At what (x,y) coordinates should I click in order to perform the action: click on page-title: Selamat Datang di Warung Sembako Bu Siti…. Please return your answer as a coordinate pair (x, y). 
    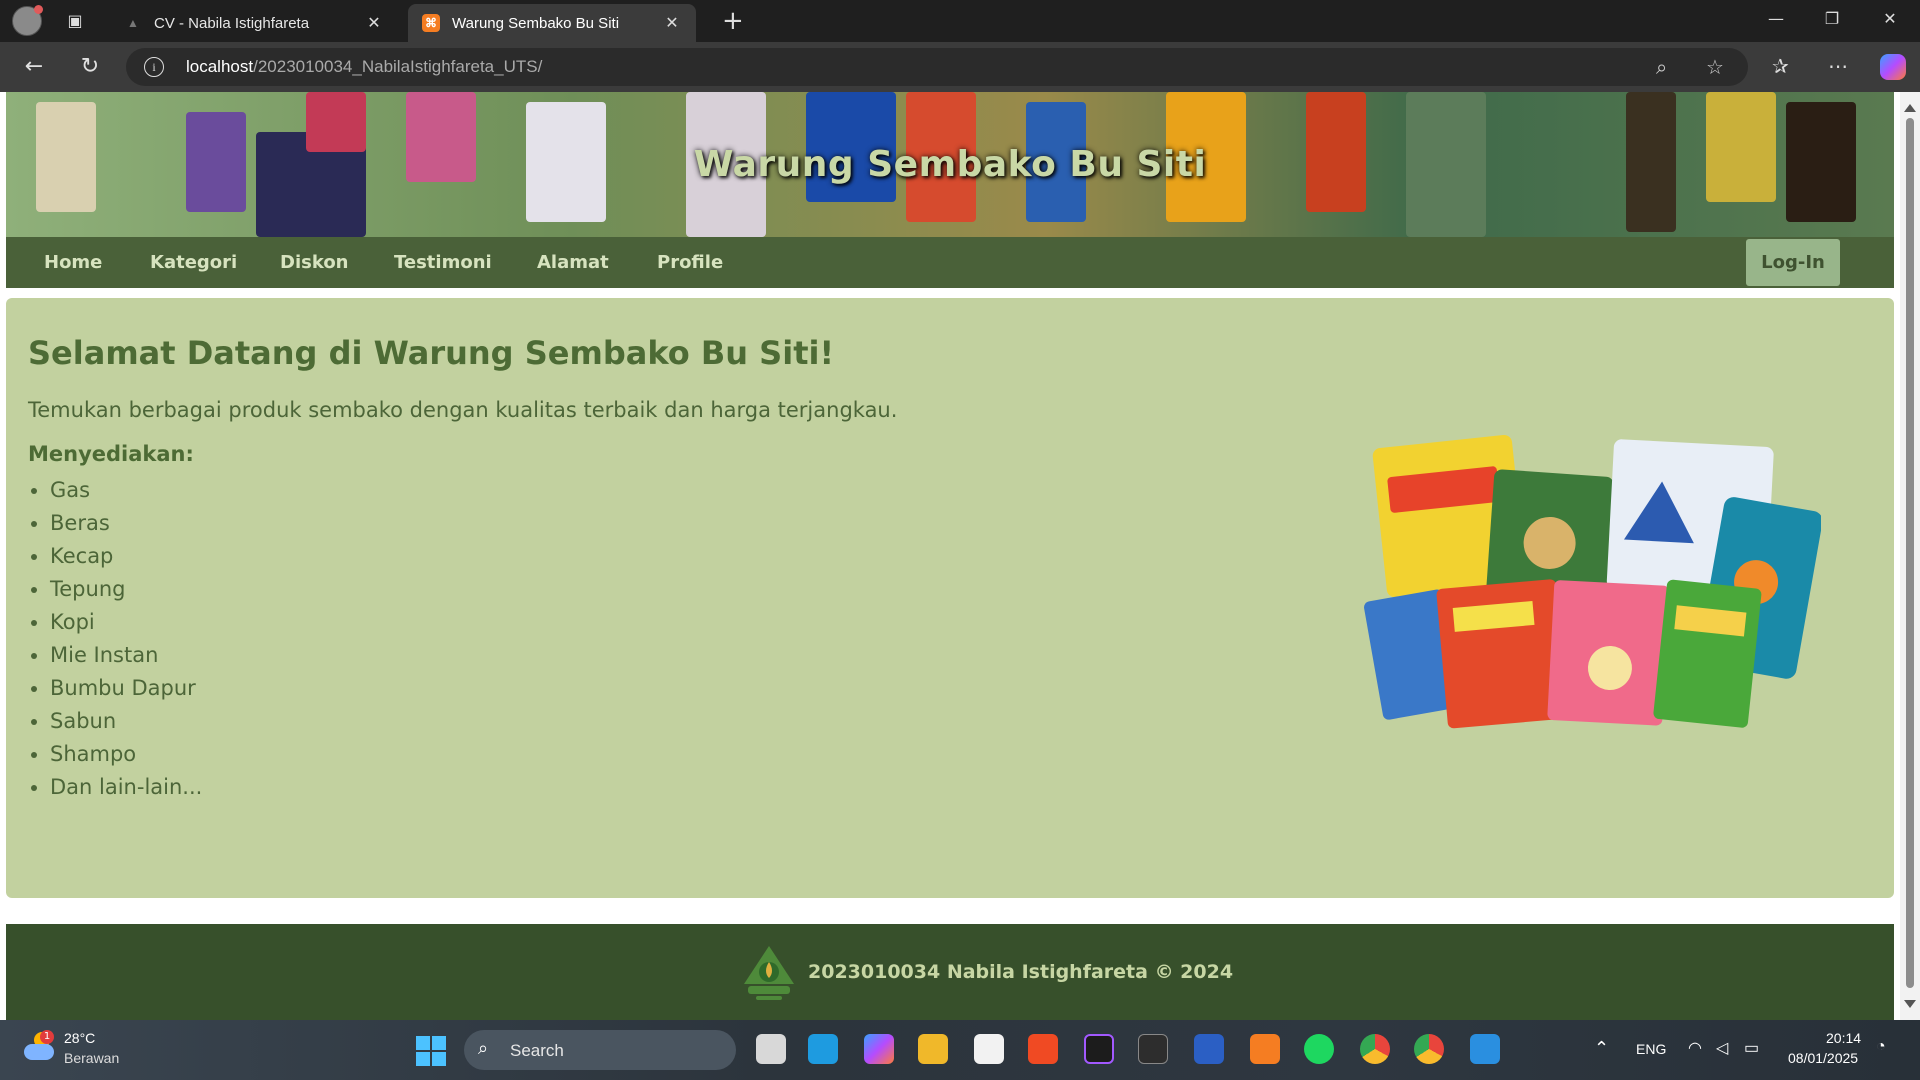
    Looking at the image, I should click on (431, 353).